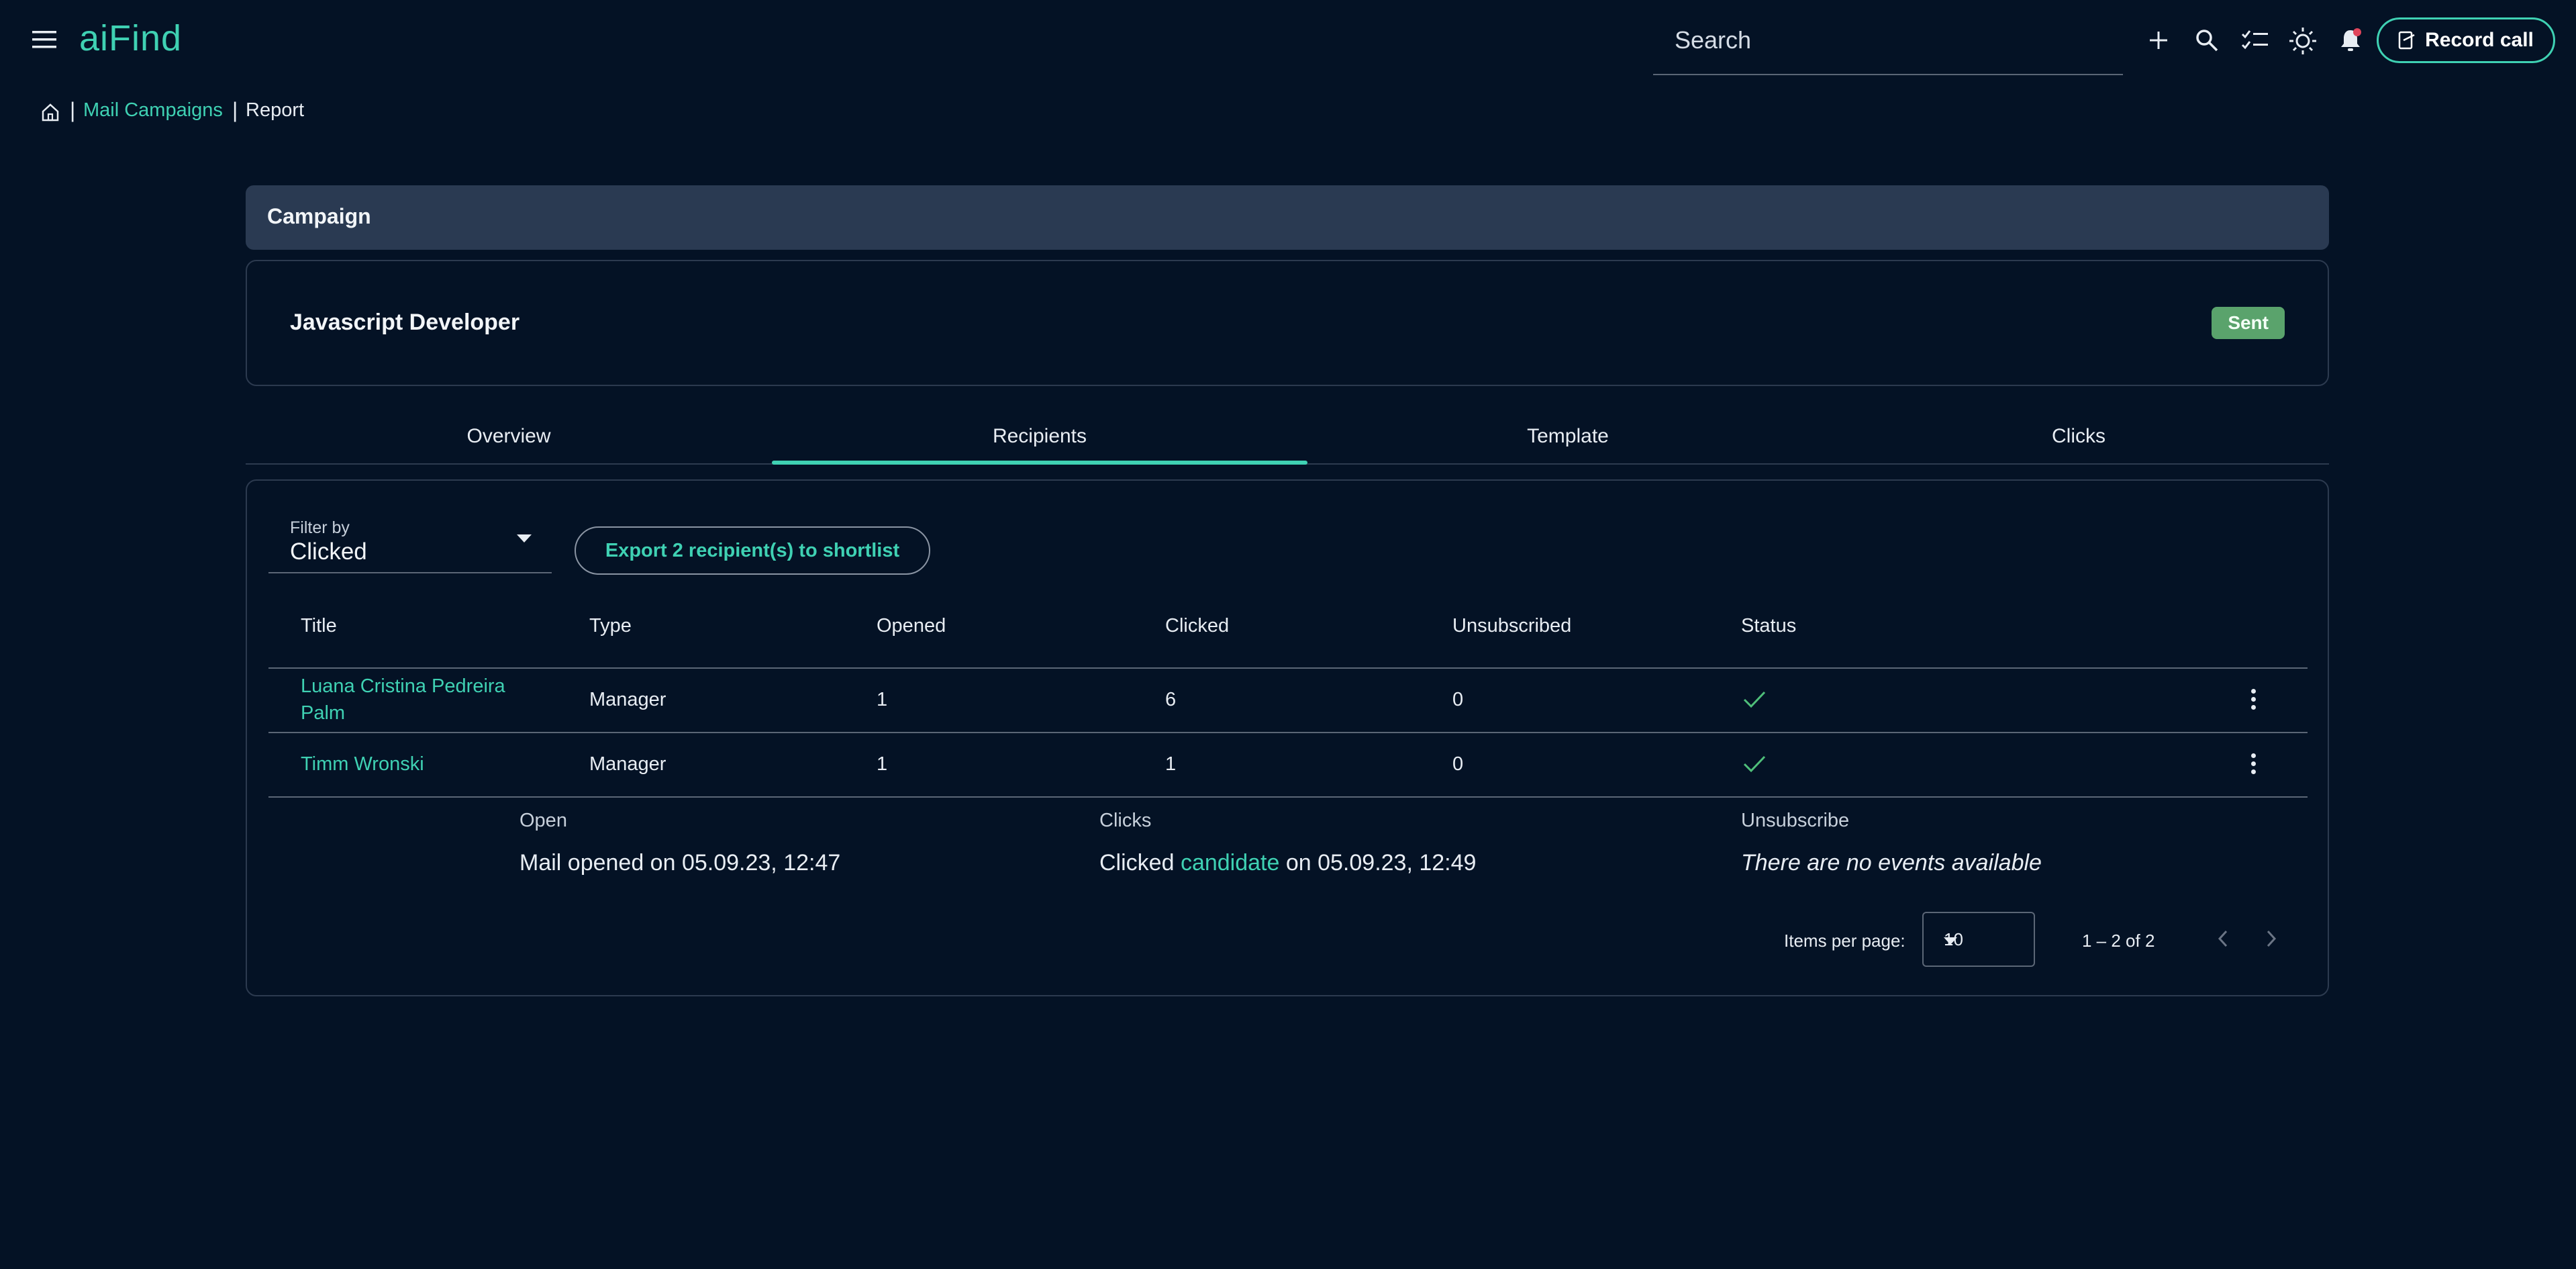 The height and width of the screenshot is (1269, 2576). Describe the element at coordinates (1378, 863) in the screenshot. I see `event-clicks-suffix: on 05.09.23, 12:49` at that location.